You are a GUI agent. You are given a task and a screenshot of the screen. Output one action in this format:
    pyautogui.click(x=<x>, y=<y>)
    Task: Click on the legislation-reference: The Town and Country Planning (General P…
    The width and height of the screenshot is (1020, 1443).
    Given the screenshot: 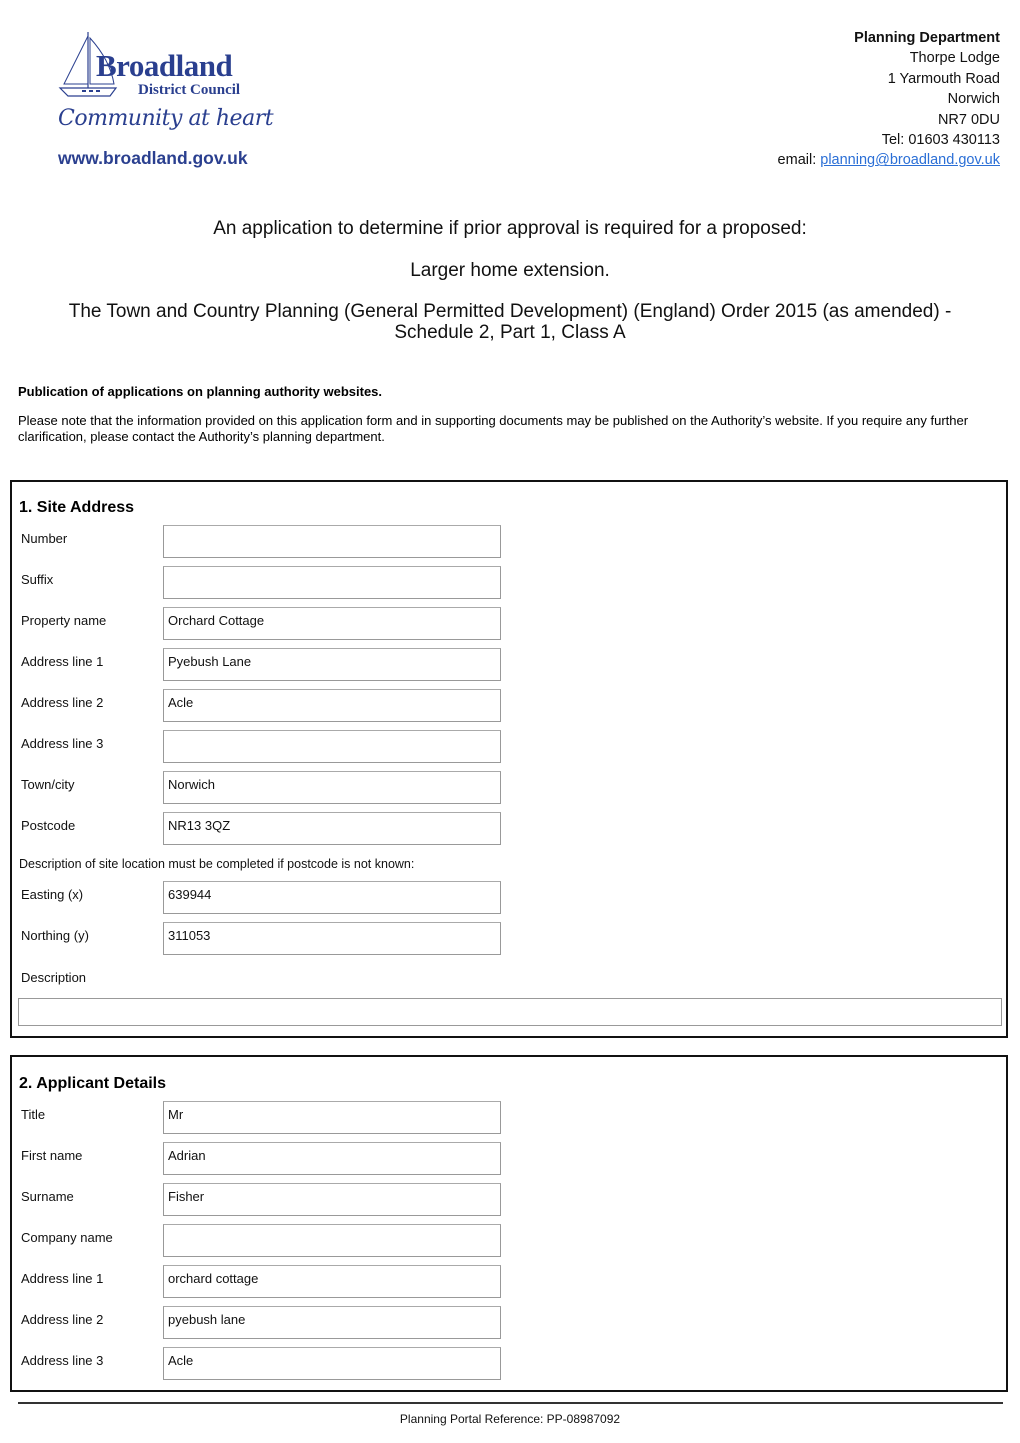 What is the action you would take?
    pyautogui.click(x=510, y=322)
    